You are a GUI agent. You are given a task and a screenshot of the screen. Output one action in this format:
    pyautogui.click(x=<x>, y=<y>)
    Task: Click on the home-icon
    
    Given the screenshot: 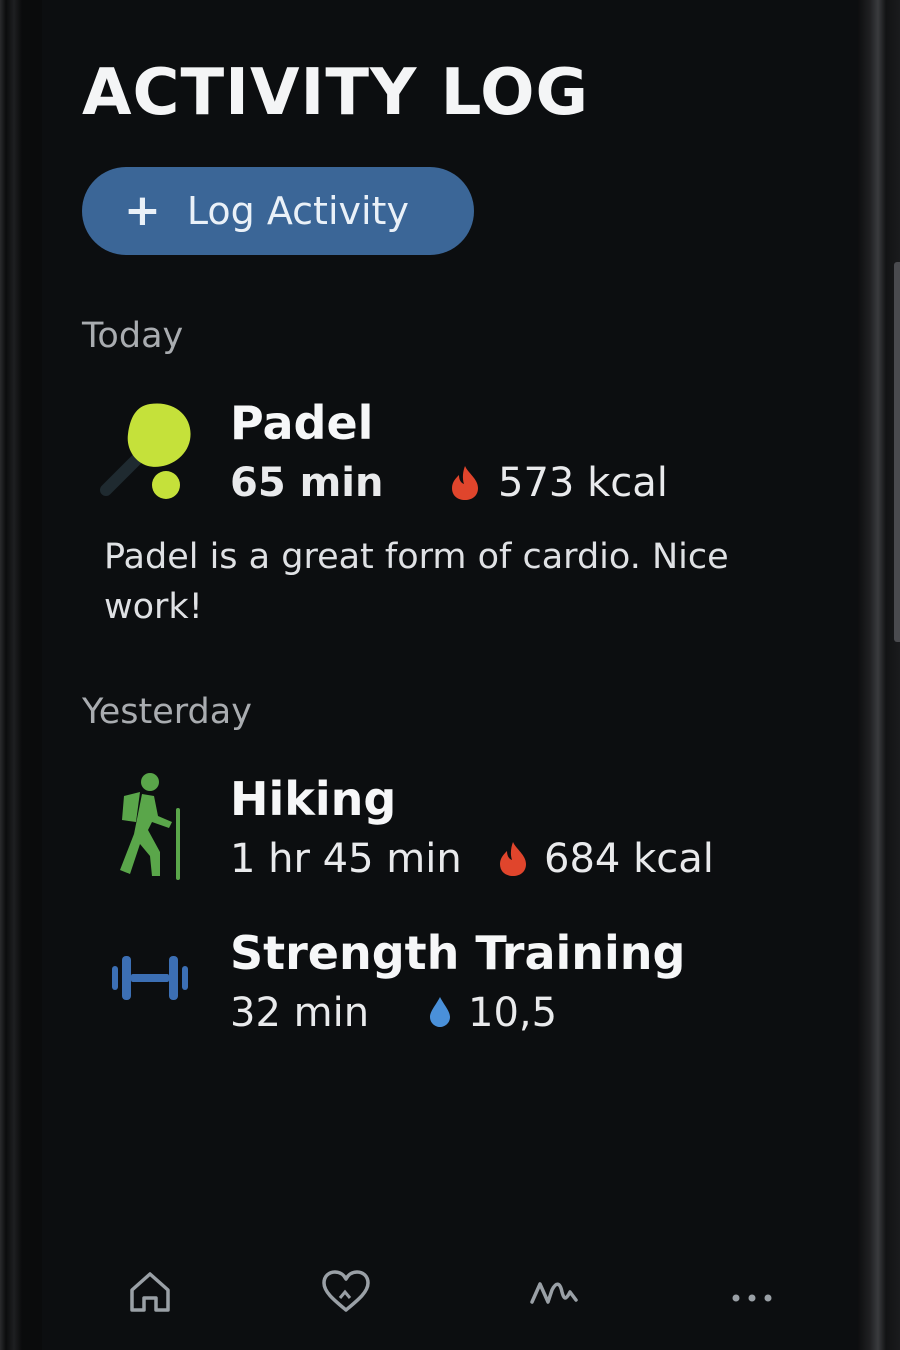 What is the action you would take?
    pyautogui.click(x=150, y=1292)
    